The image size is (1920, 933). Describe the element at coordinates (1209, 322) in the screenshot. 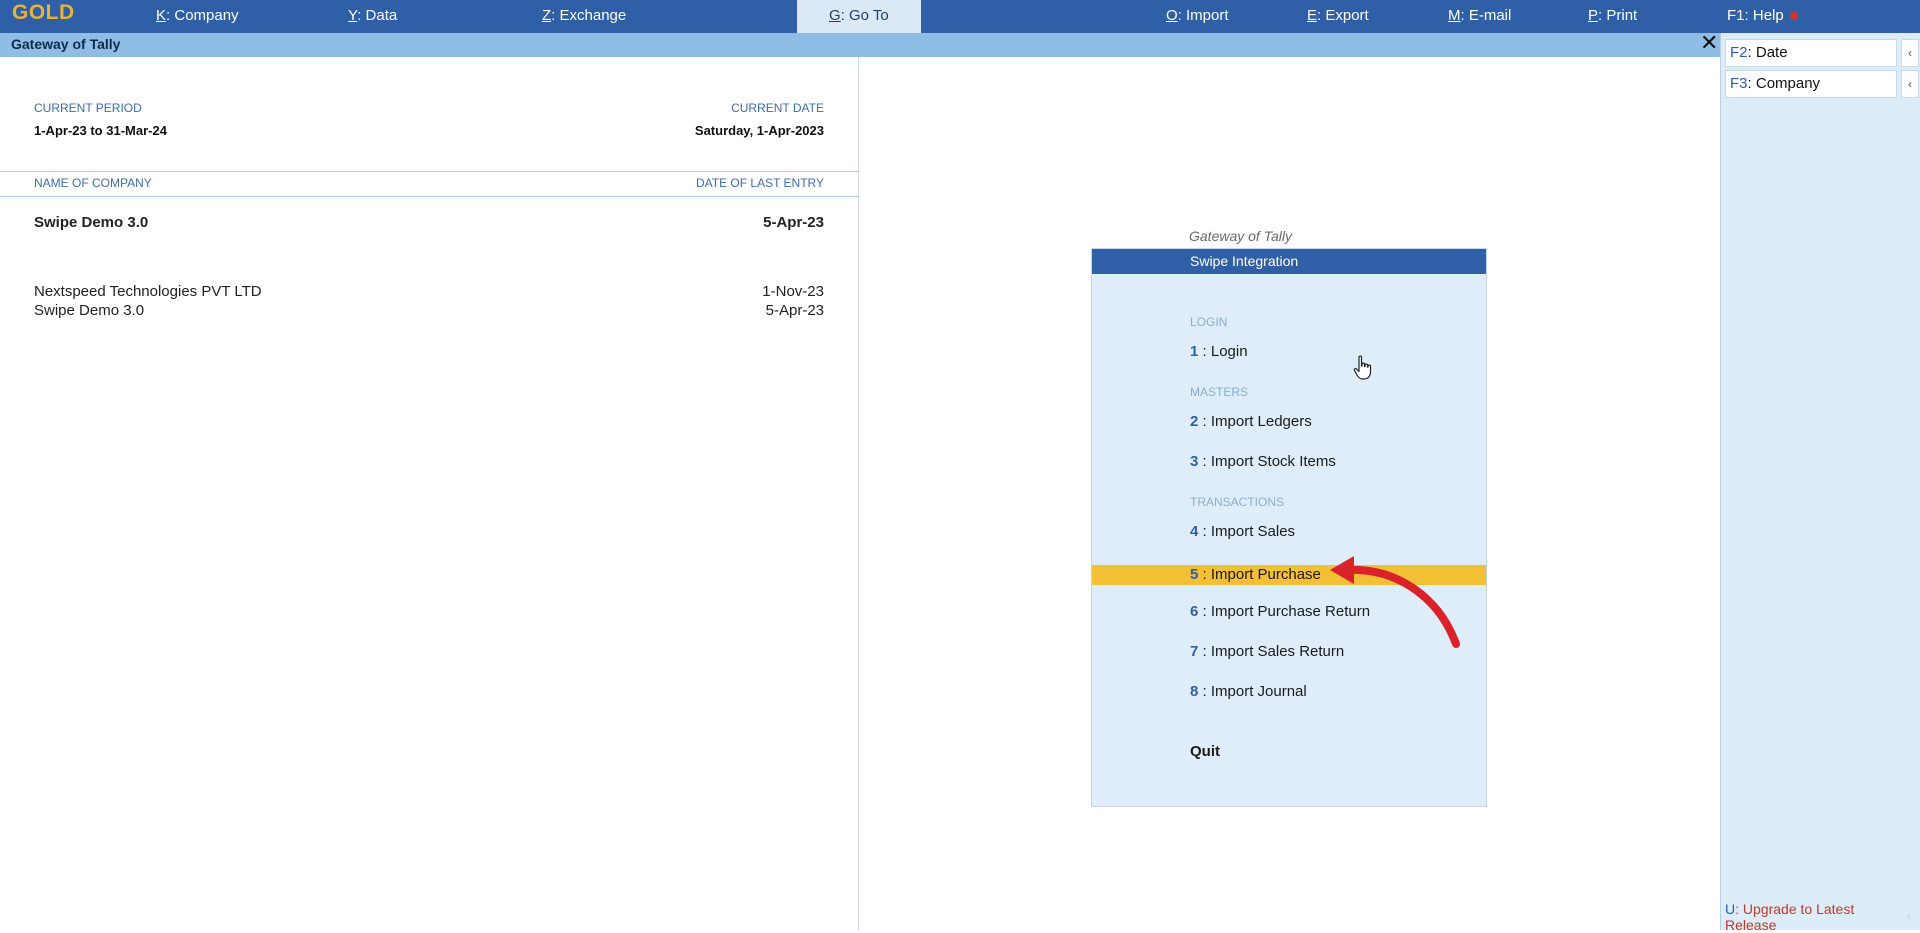

I see `section-login: LOGIN` at that location.